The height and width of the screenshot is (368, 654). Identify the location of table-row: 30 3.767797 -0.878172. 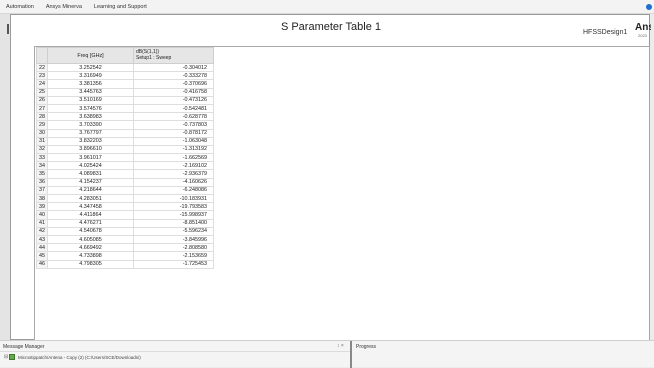
(125, 133).